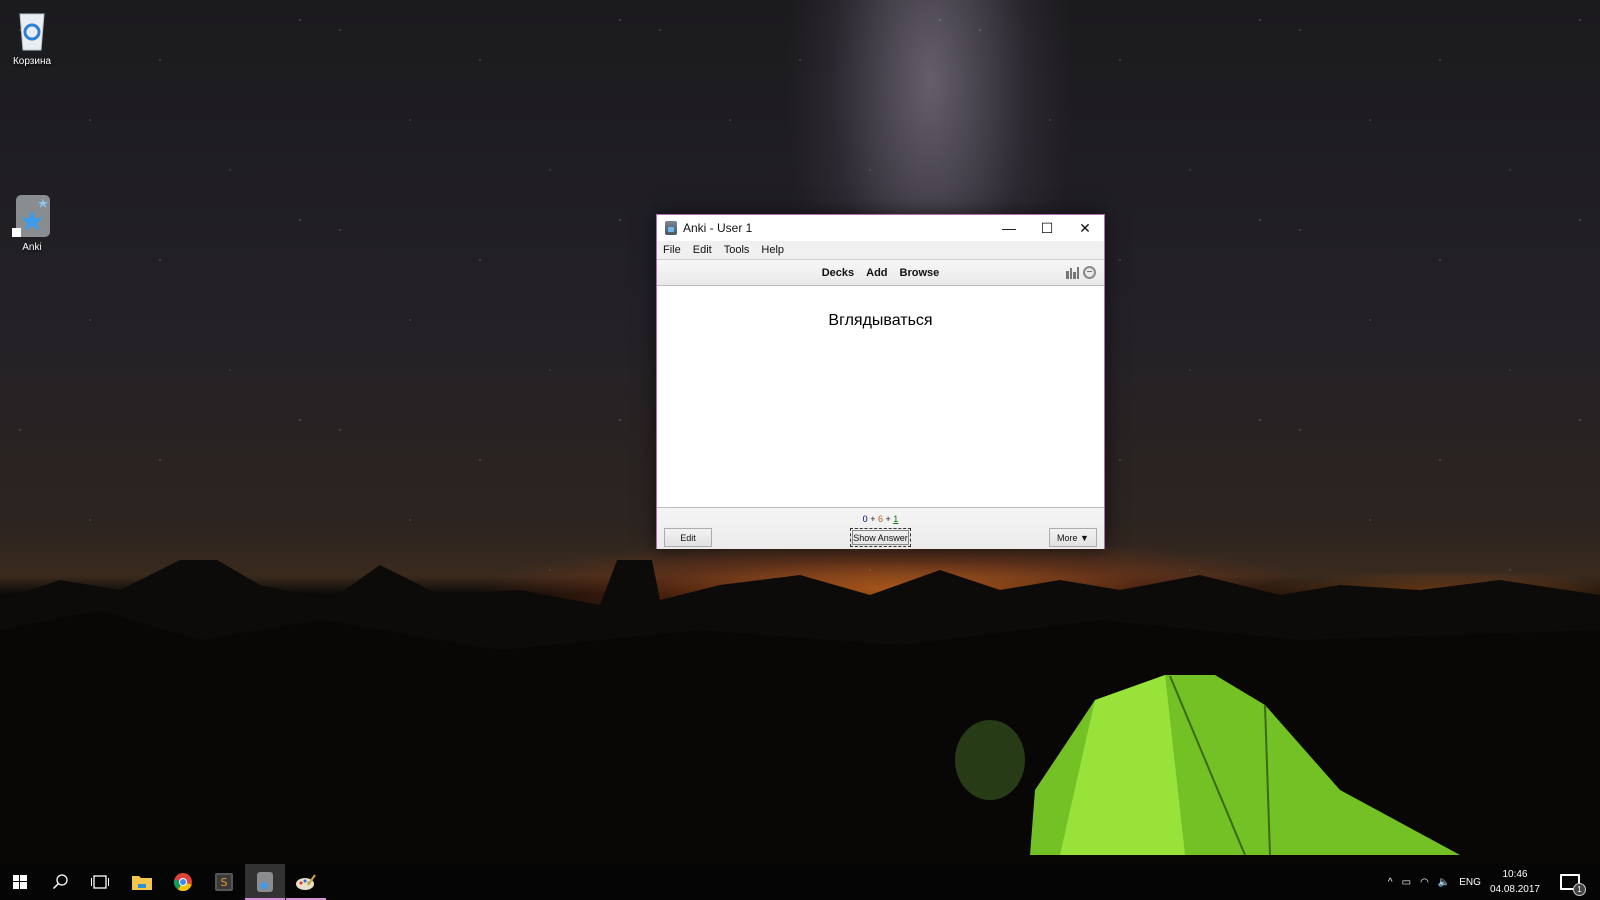 This screenshot has width=1600, height=900. Describe the element at coordinates (1470, 882) in the screenshot. I see `language-indicator: ENG` at that location.